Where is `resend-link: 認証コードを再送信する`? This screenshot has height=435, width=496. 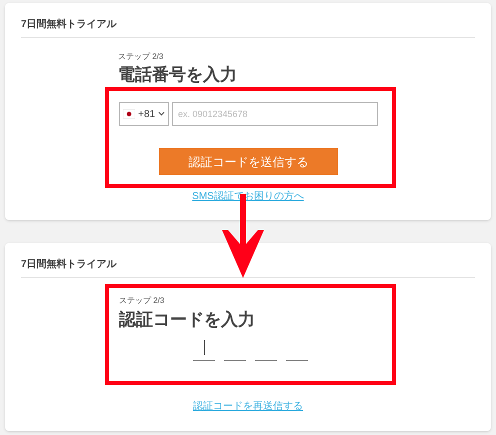 resend-link: 認証コードを再送信する is located at coordinates (248, 407).